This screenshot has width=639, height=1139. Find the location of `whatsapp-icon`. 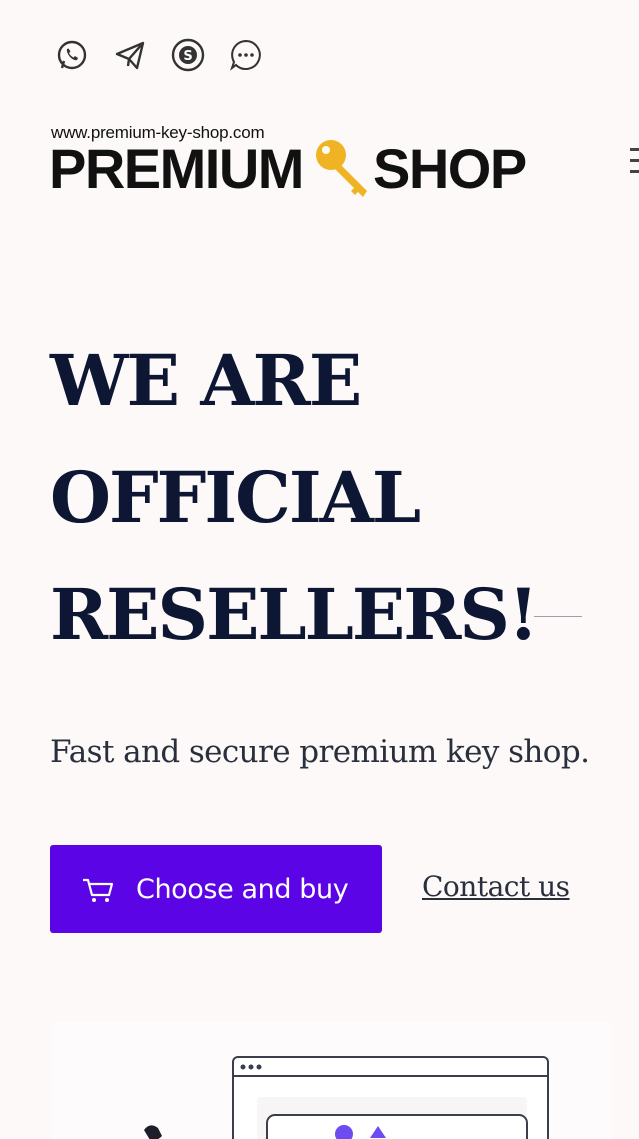

whatsapp-icon is located at coordinates (72, 55).